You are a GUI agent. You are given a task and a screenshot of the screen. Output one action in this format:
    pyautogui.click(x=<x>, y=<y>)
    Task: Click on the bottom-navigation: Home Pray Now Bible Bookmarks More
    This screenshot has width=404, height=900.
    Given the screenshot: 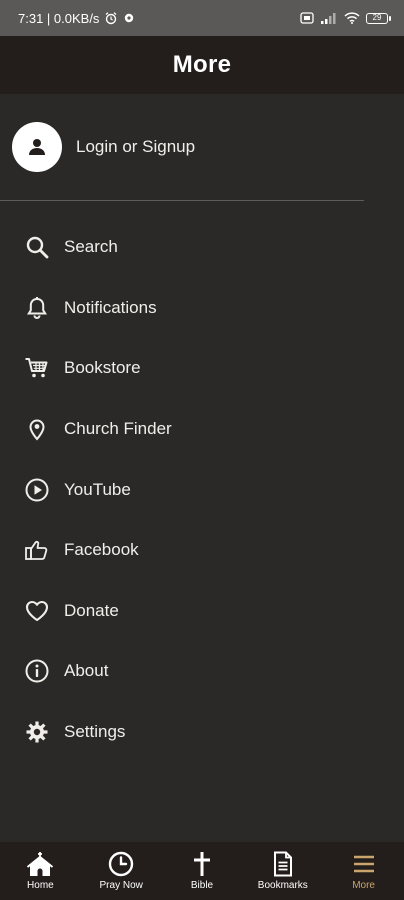 What is the action you would take?
    pyautogui.click(x=202, y=871)
    